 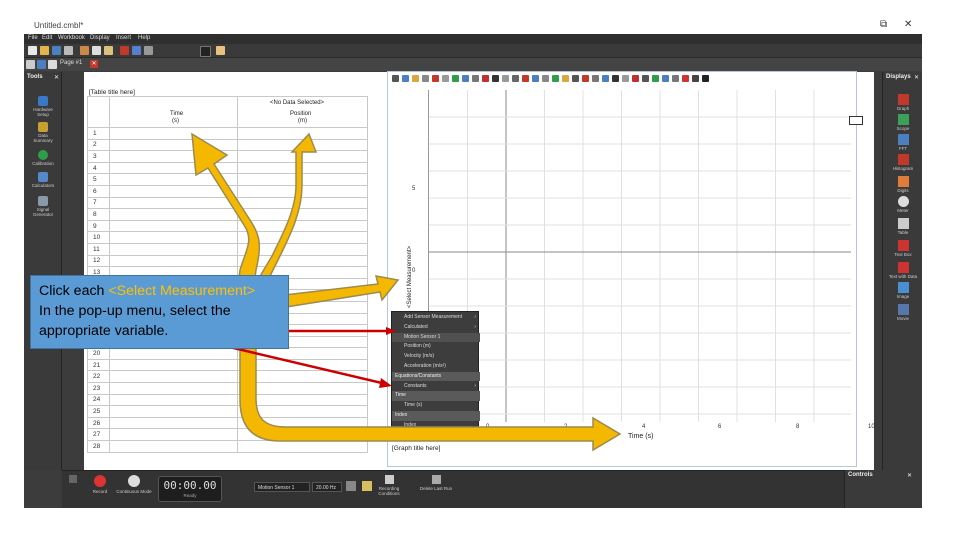 I want to click on print-icon, so click(x=68, y=50).